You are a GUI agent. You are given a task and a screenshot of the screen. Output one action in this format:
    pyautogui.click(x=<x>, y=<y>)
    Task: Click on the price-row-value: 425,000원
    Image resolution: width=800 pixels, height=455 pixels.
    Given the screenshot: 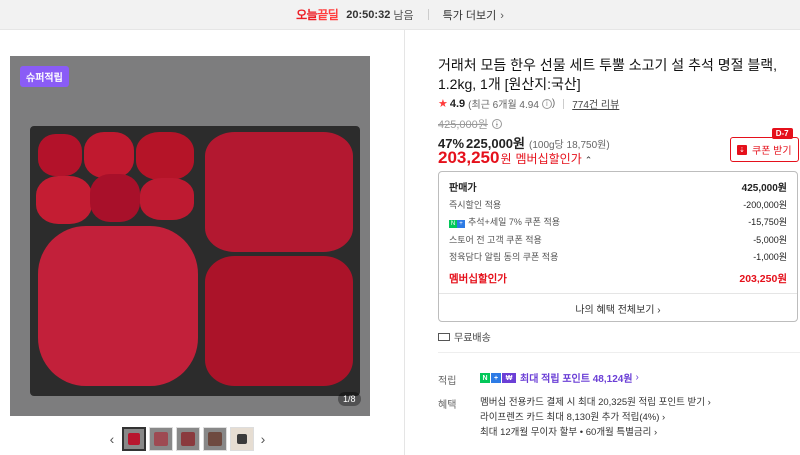 What is the action you would take?
    pyautogui.click(x=764, y=189)
    